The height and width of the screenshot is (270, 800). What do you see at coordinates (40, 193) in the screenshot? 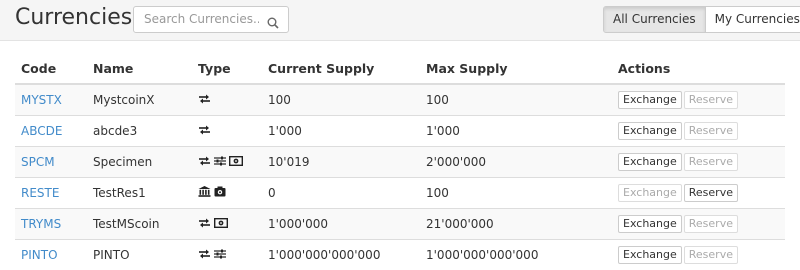
I see `currency-code-link: RESTE` at bounding box center [40, 193].